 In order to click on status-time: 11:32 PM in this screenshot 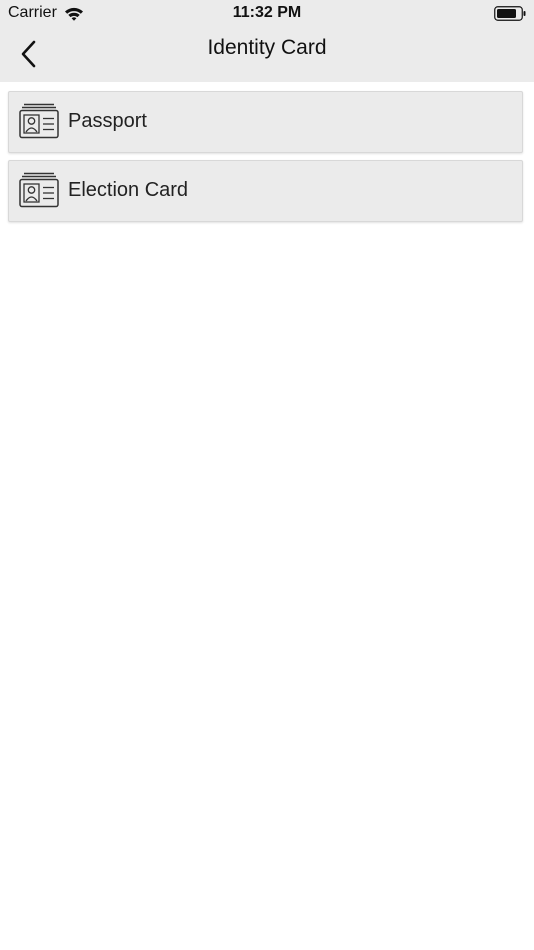, I will do `click(267, 12)`.